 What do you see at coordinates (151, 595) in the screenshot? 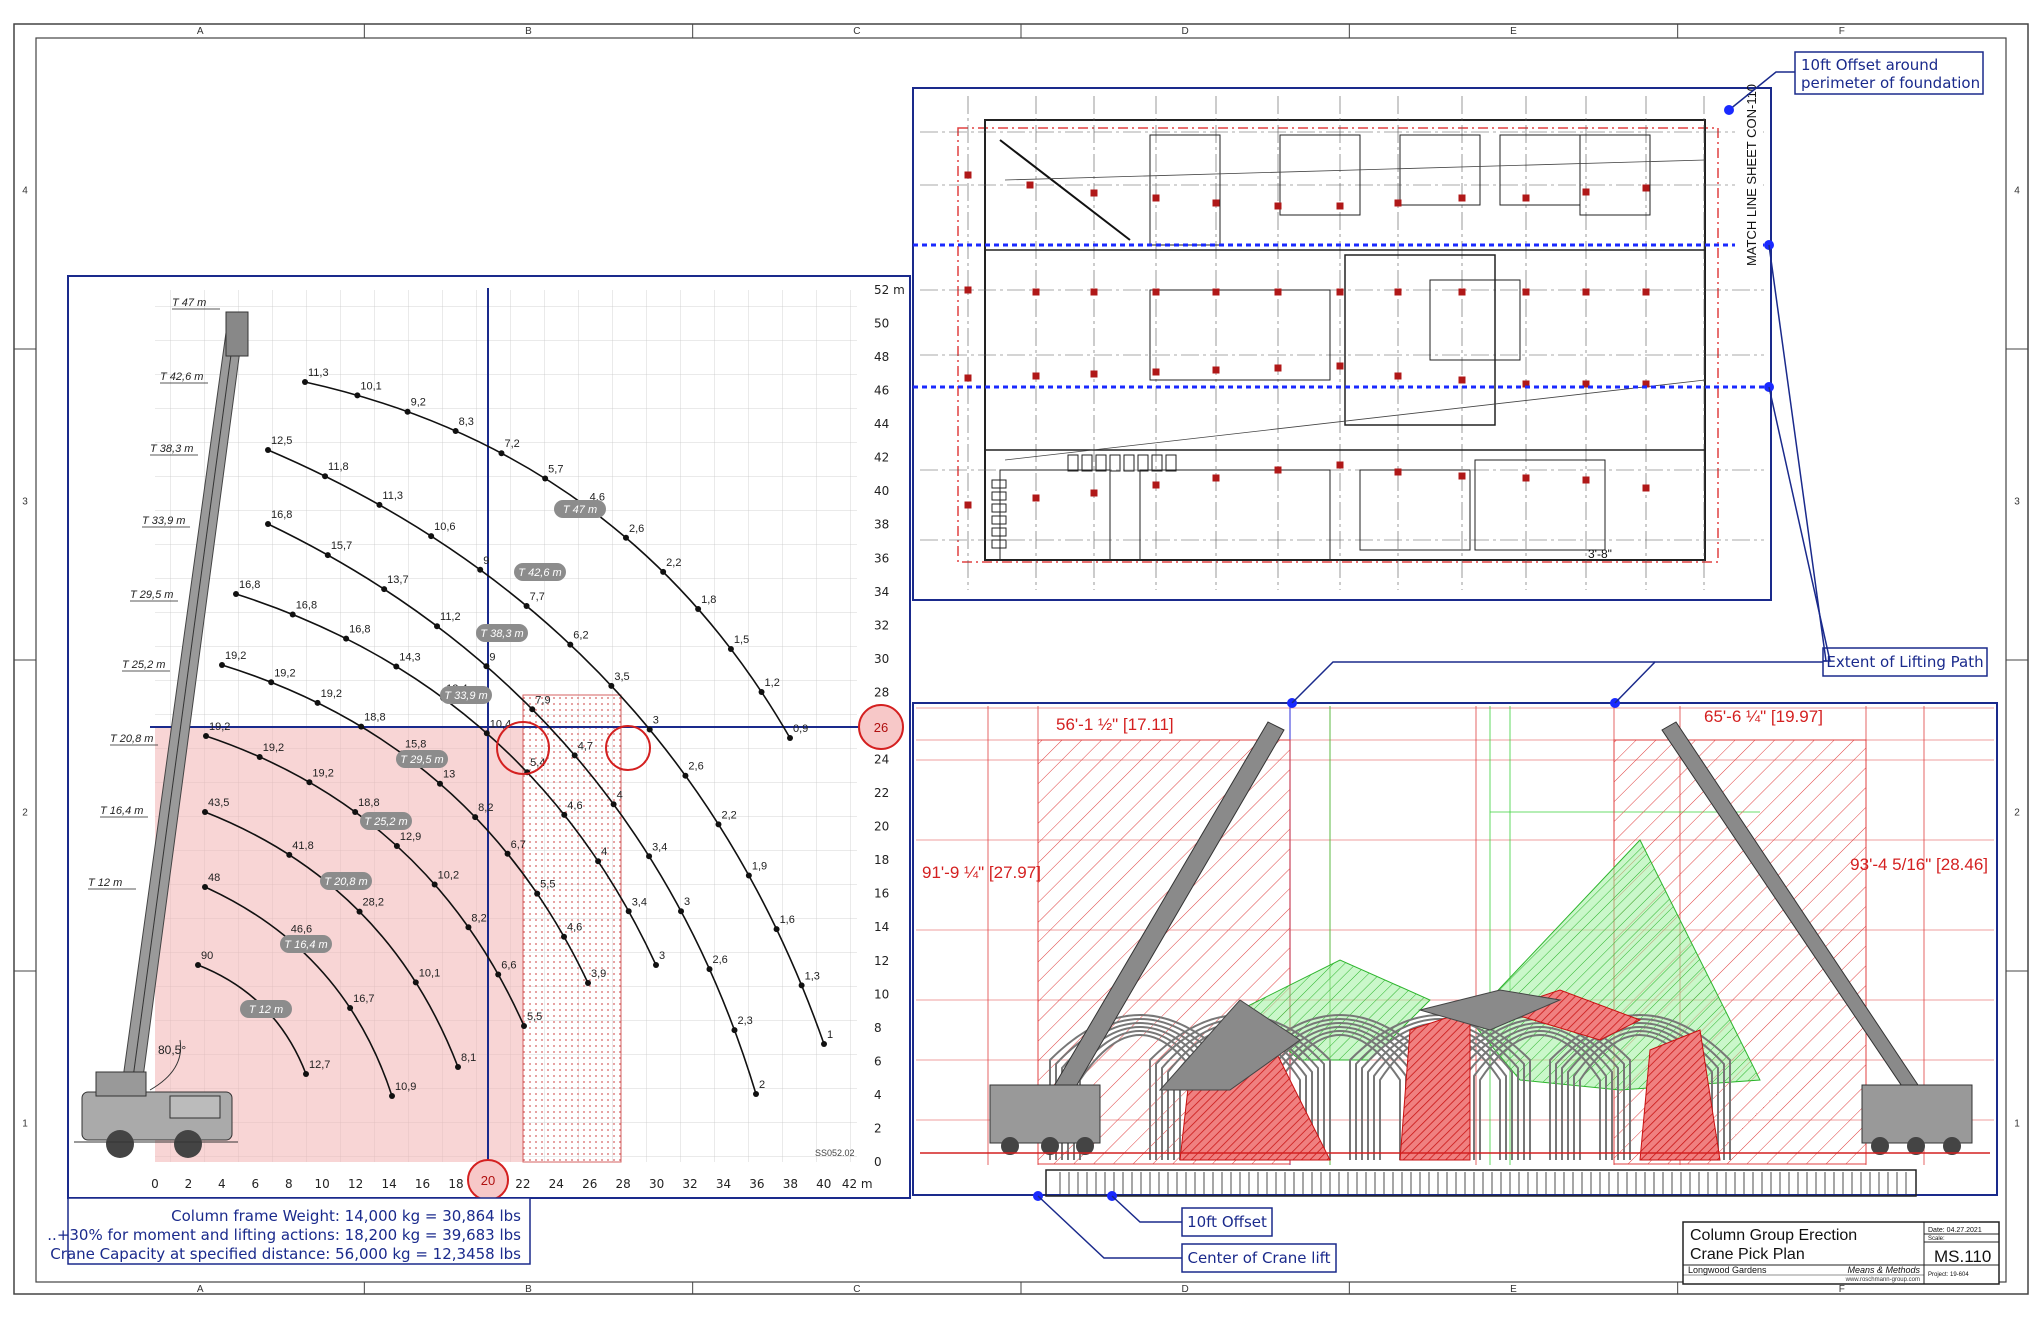
I see `boom-length-label: T 29,5 m` at bounding box center [151, 595].